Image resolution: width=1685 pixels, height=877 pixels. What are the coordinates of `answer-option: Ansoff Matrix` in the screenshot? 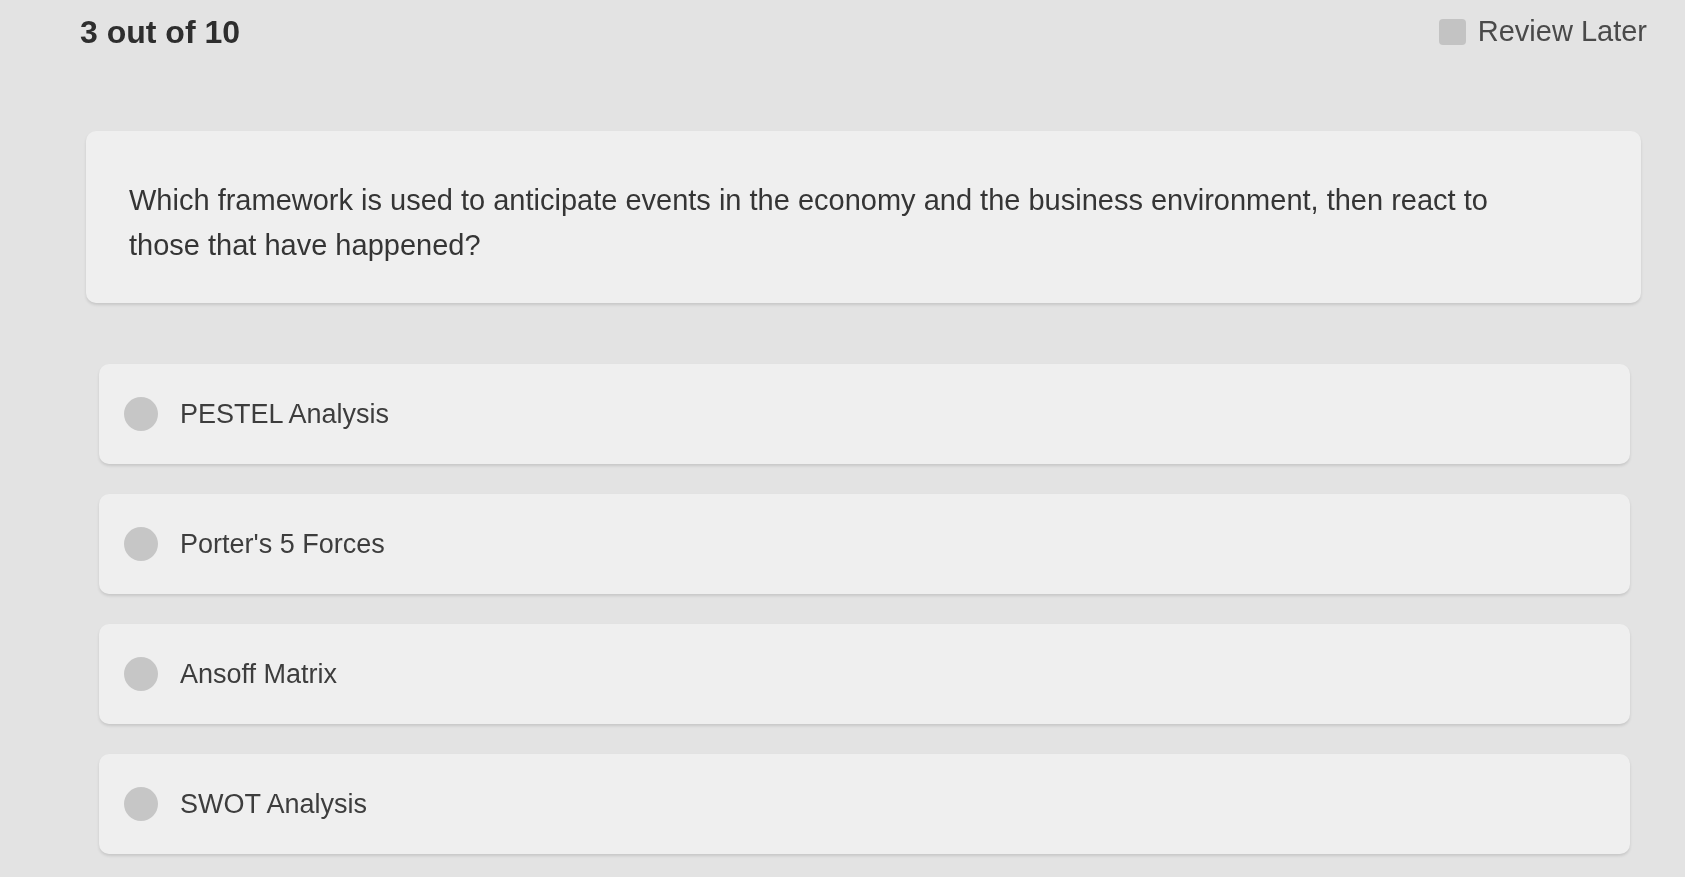 It's located at (864, 674).